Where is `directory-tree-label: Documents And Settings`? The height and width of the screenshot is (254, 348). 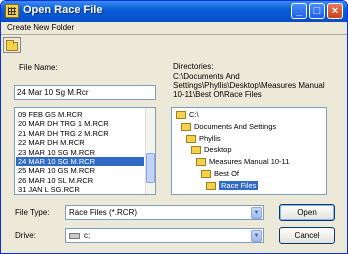
directory-tree-label: Documents And Settings is located at coordinates (235, 126).